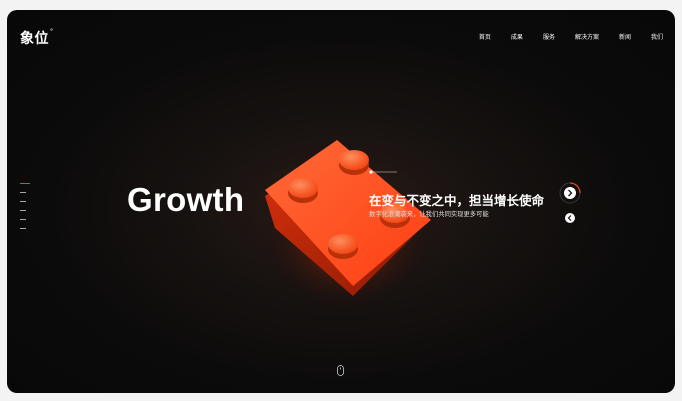 This screenshot has width=682, height=401. I want to click on slide-indicator, so click(26, 210).